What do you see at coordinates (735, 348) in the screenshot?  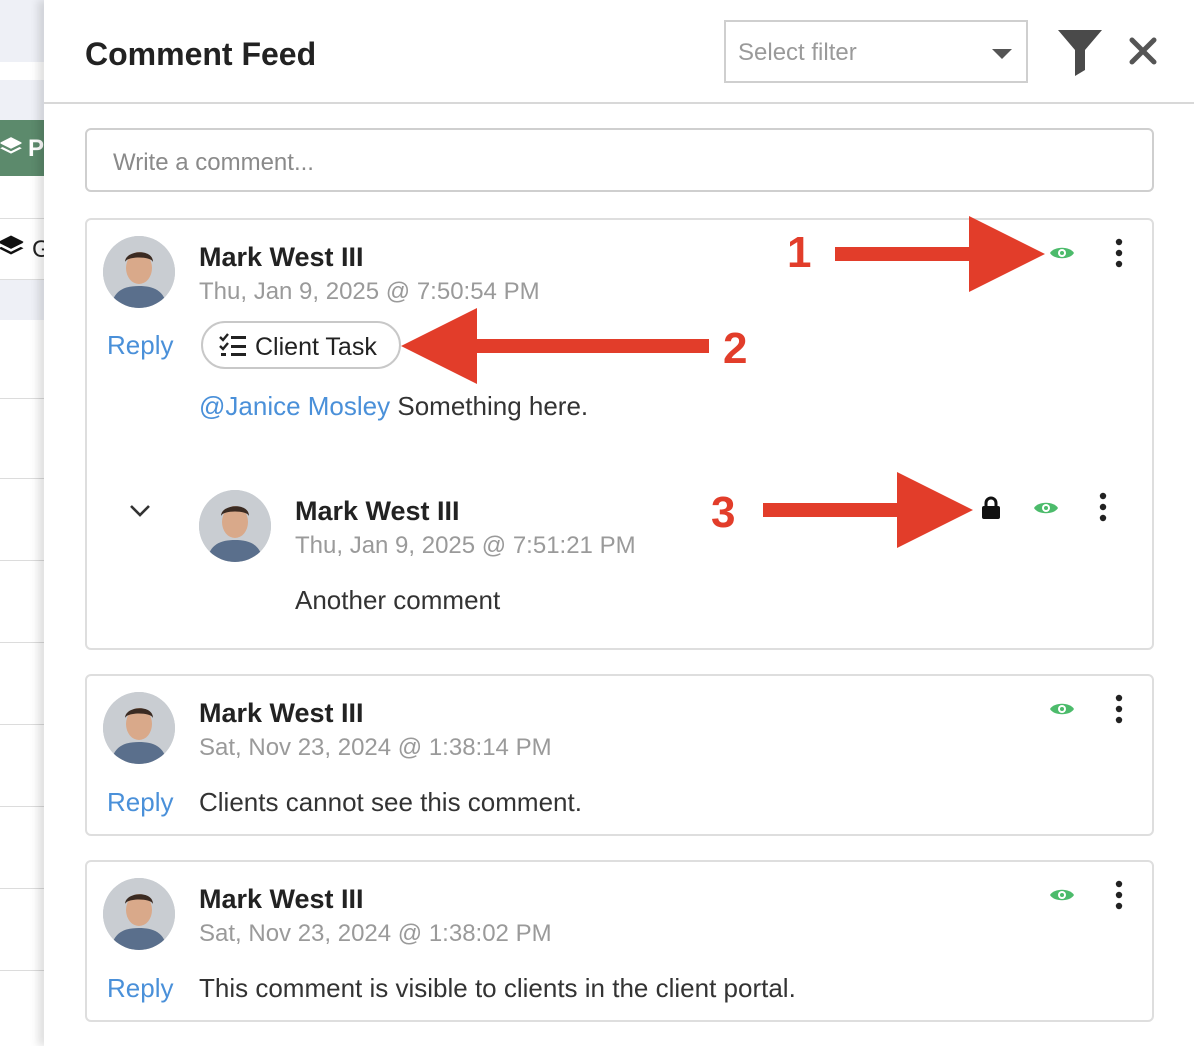 I see `annotation-number: 2` at bounding box center [735, 348].